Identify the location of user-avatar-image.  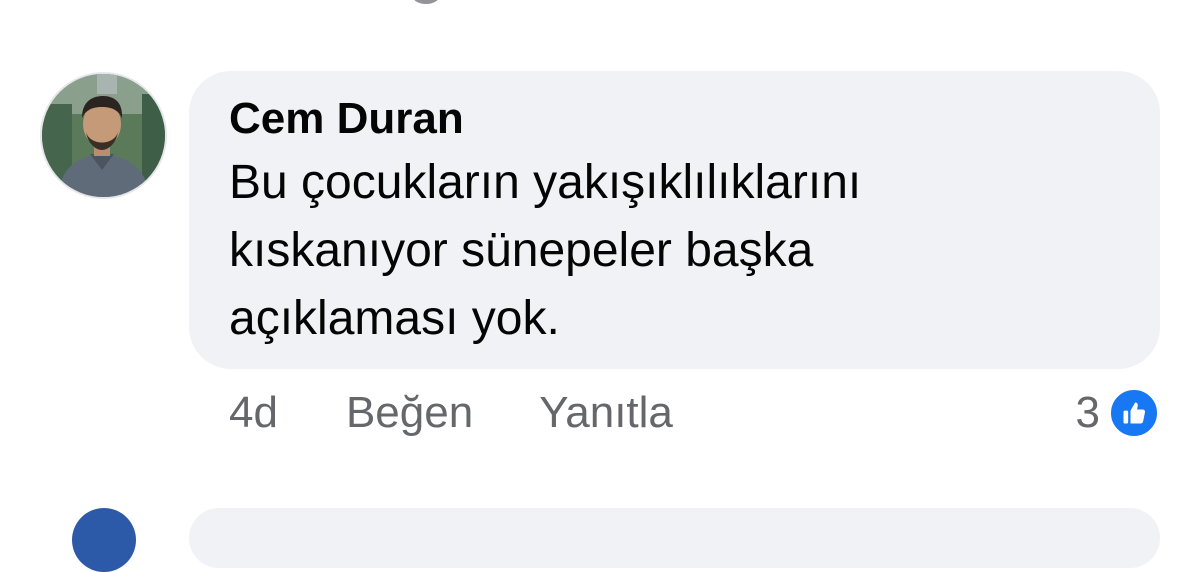
(103, 135).